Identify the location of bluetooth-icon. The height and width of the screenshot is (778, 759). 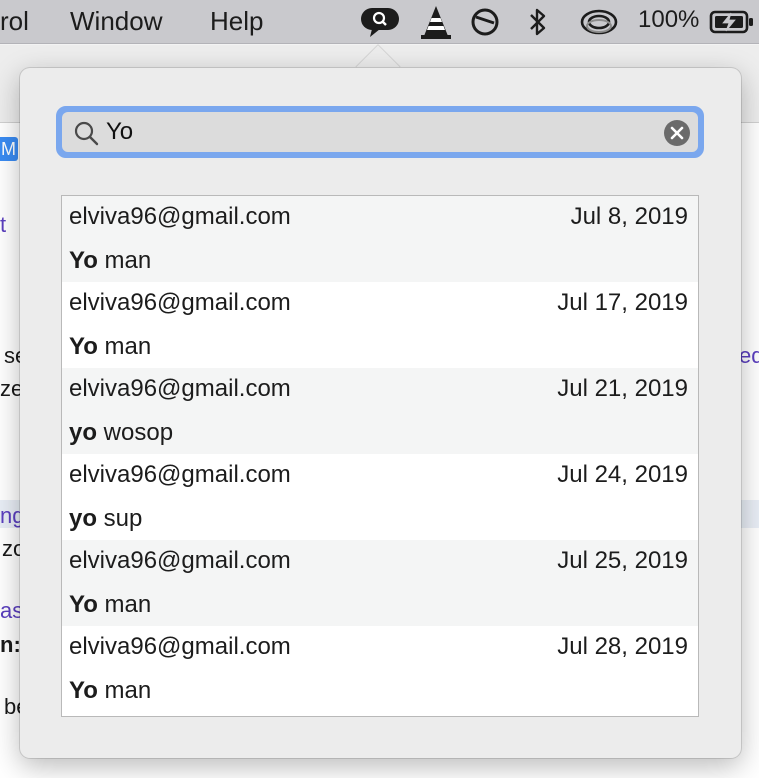
(538, 22).